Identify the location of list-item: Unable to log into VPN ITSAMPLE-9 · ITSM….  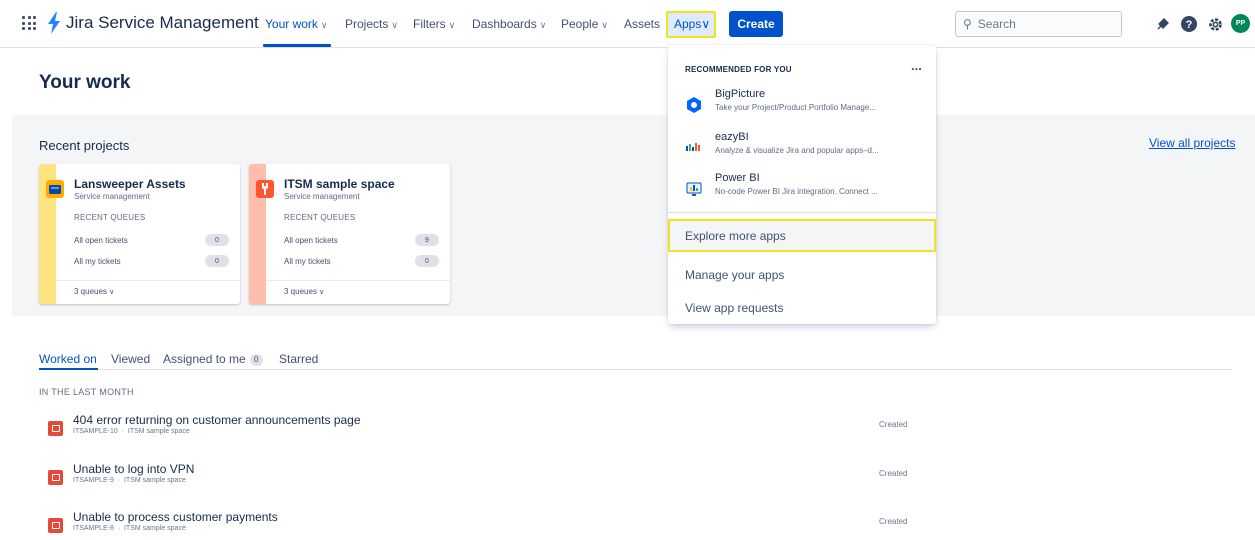
(635, 477).